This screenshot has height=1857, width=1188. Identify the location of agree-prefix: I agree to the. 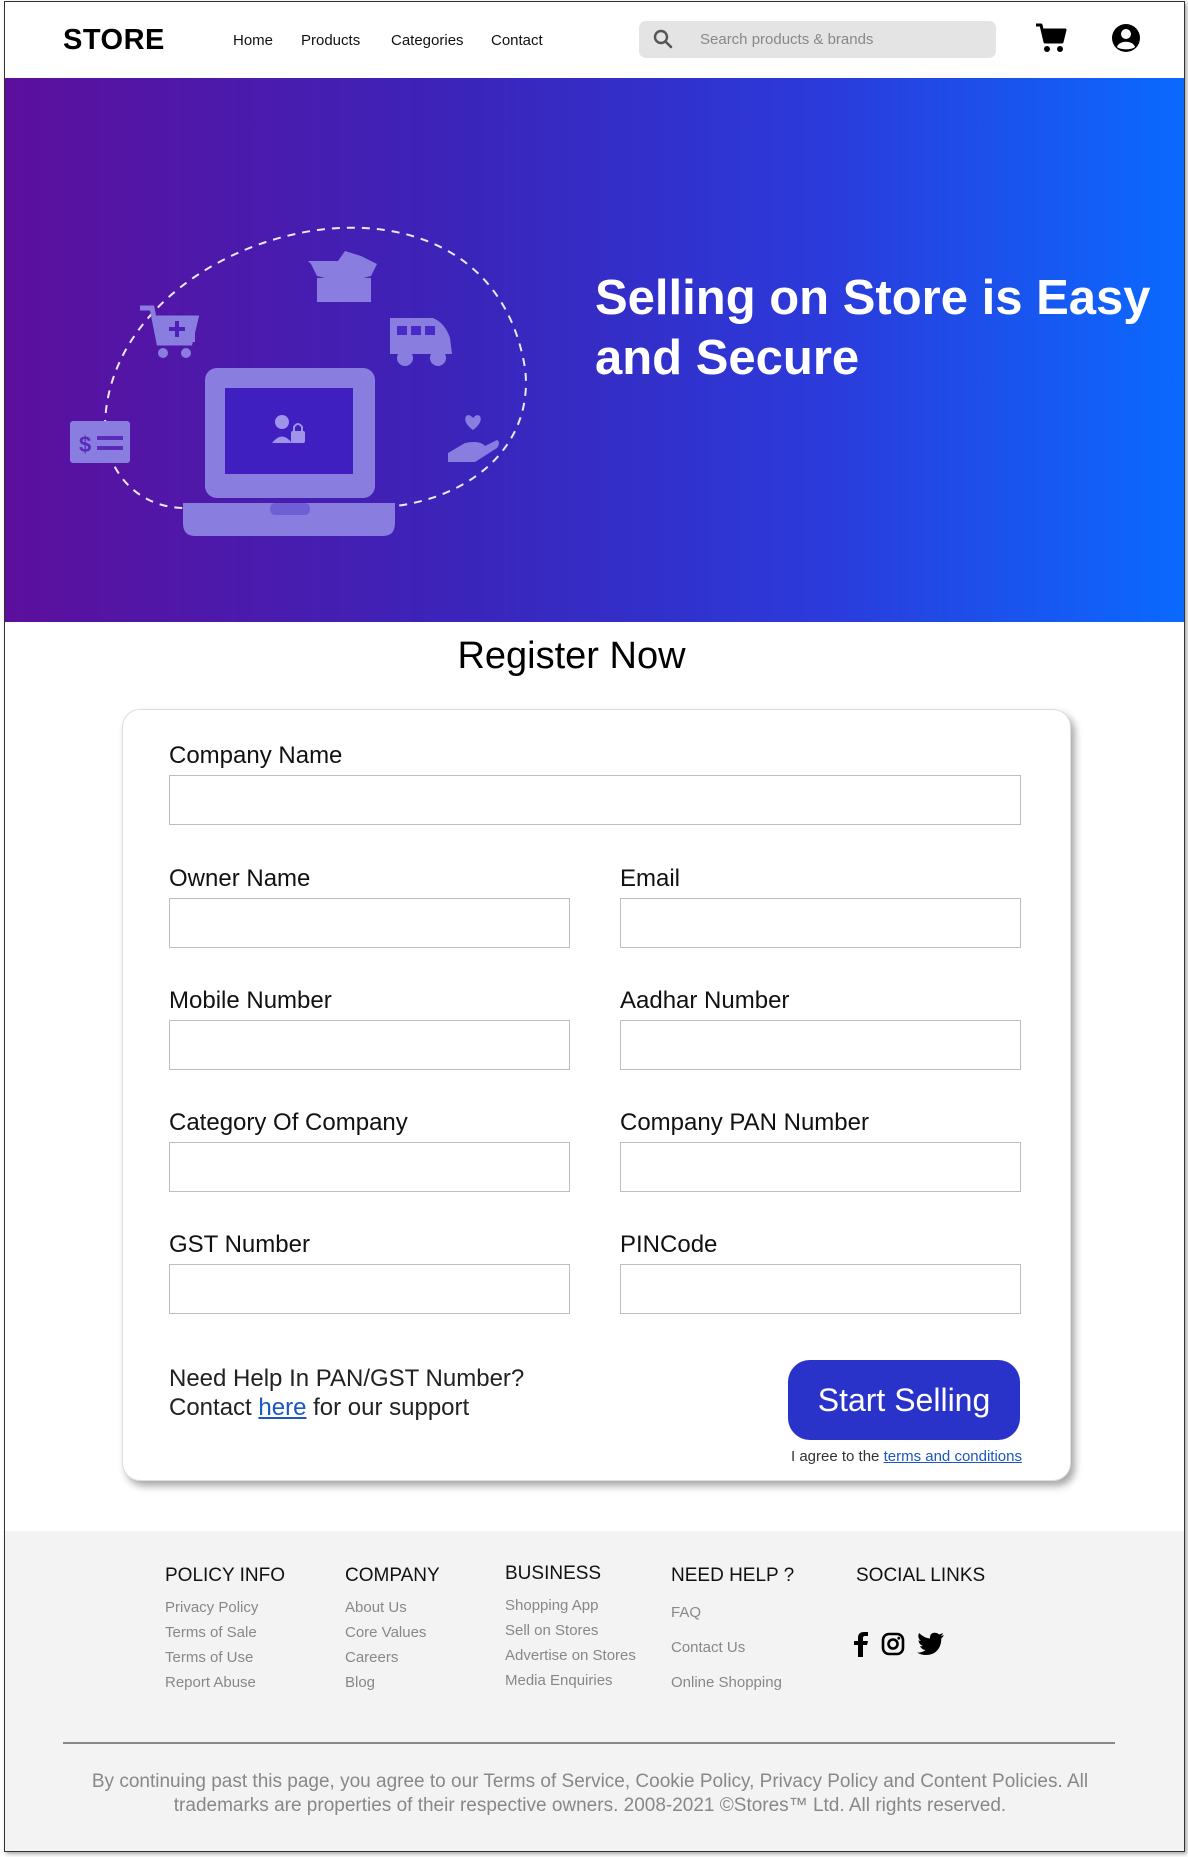
(837, 1456).